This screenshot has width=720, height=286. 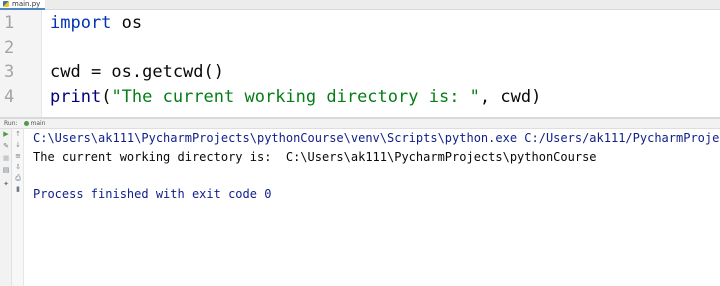 What do you see at coordinates (9, 48) in the screenshot?
I see `line-number: 2` at bounding box center [9, 48].